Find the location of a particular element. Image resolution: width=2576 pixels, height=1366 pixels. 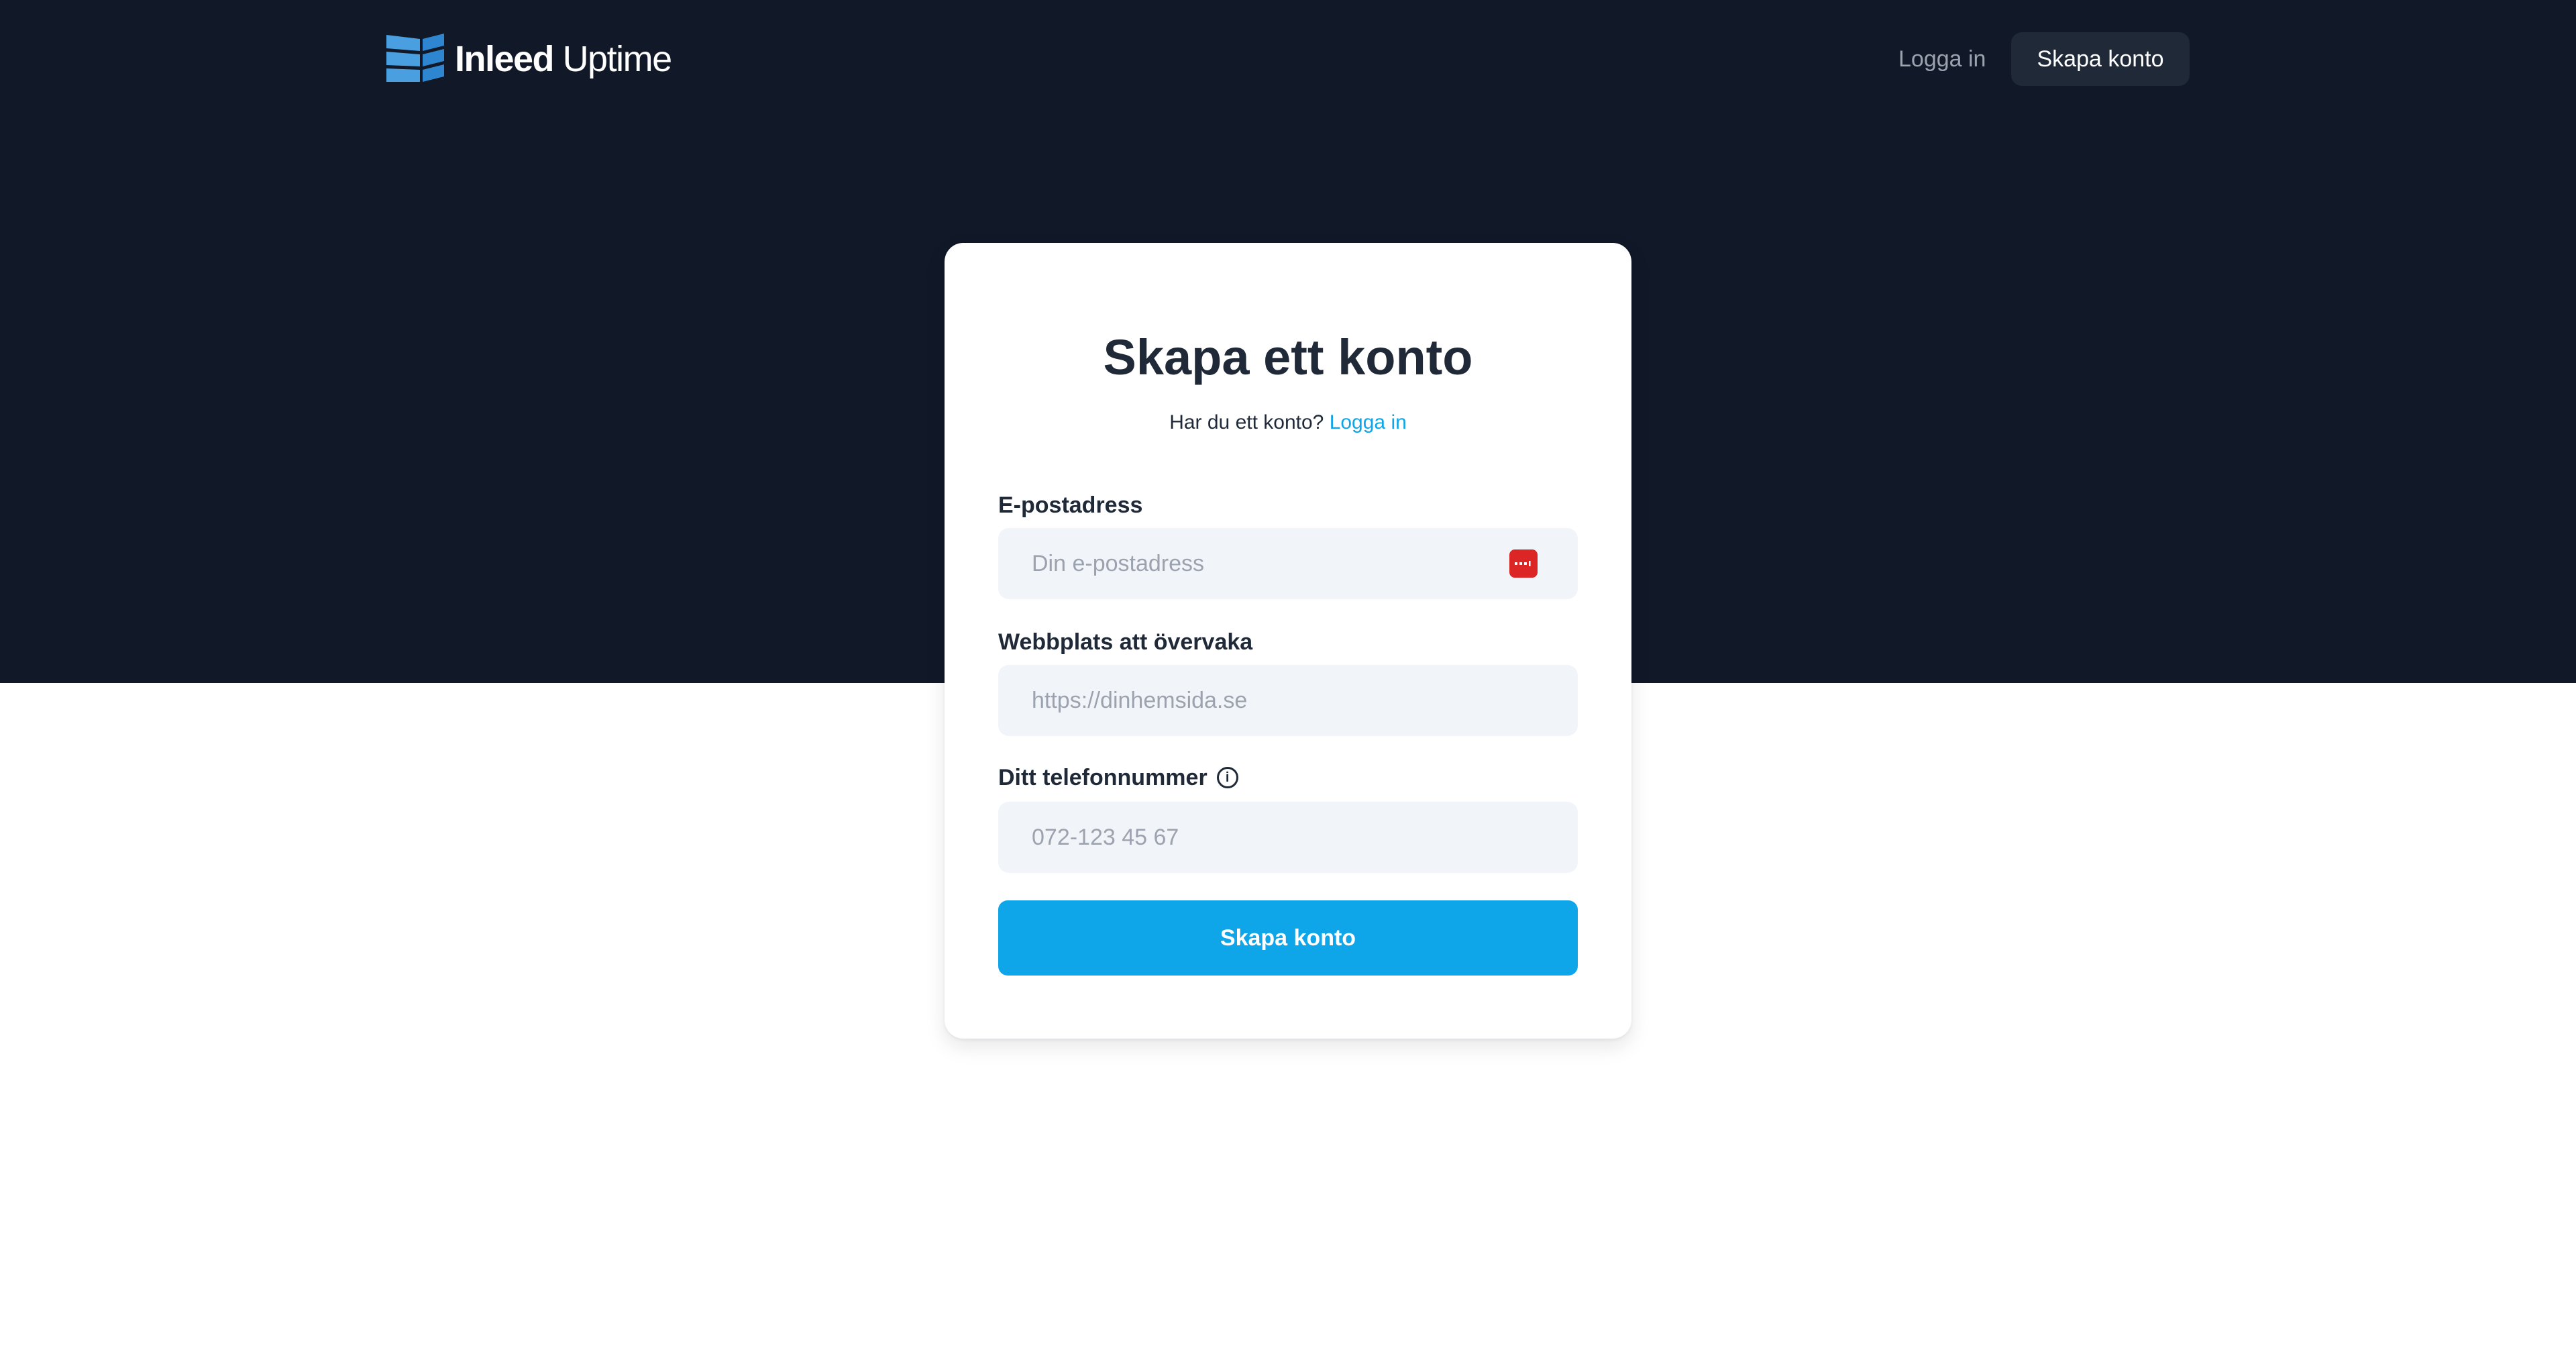

brand-name-light: Uptime is located at coordinates (617, 59).